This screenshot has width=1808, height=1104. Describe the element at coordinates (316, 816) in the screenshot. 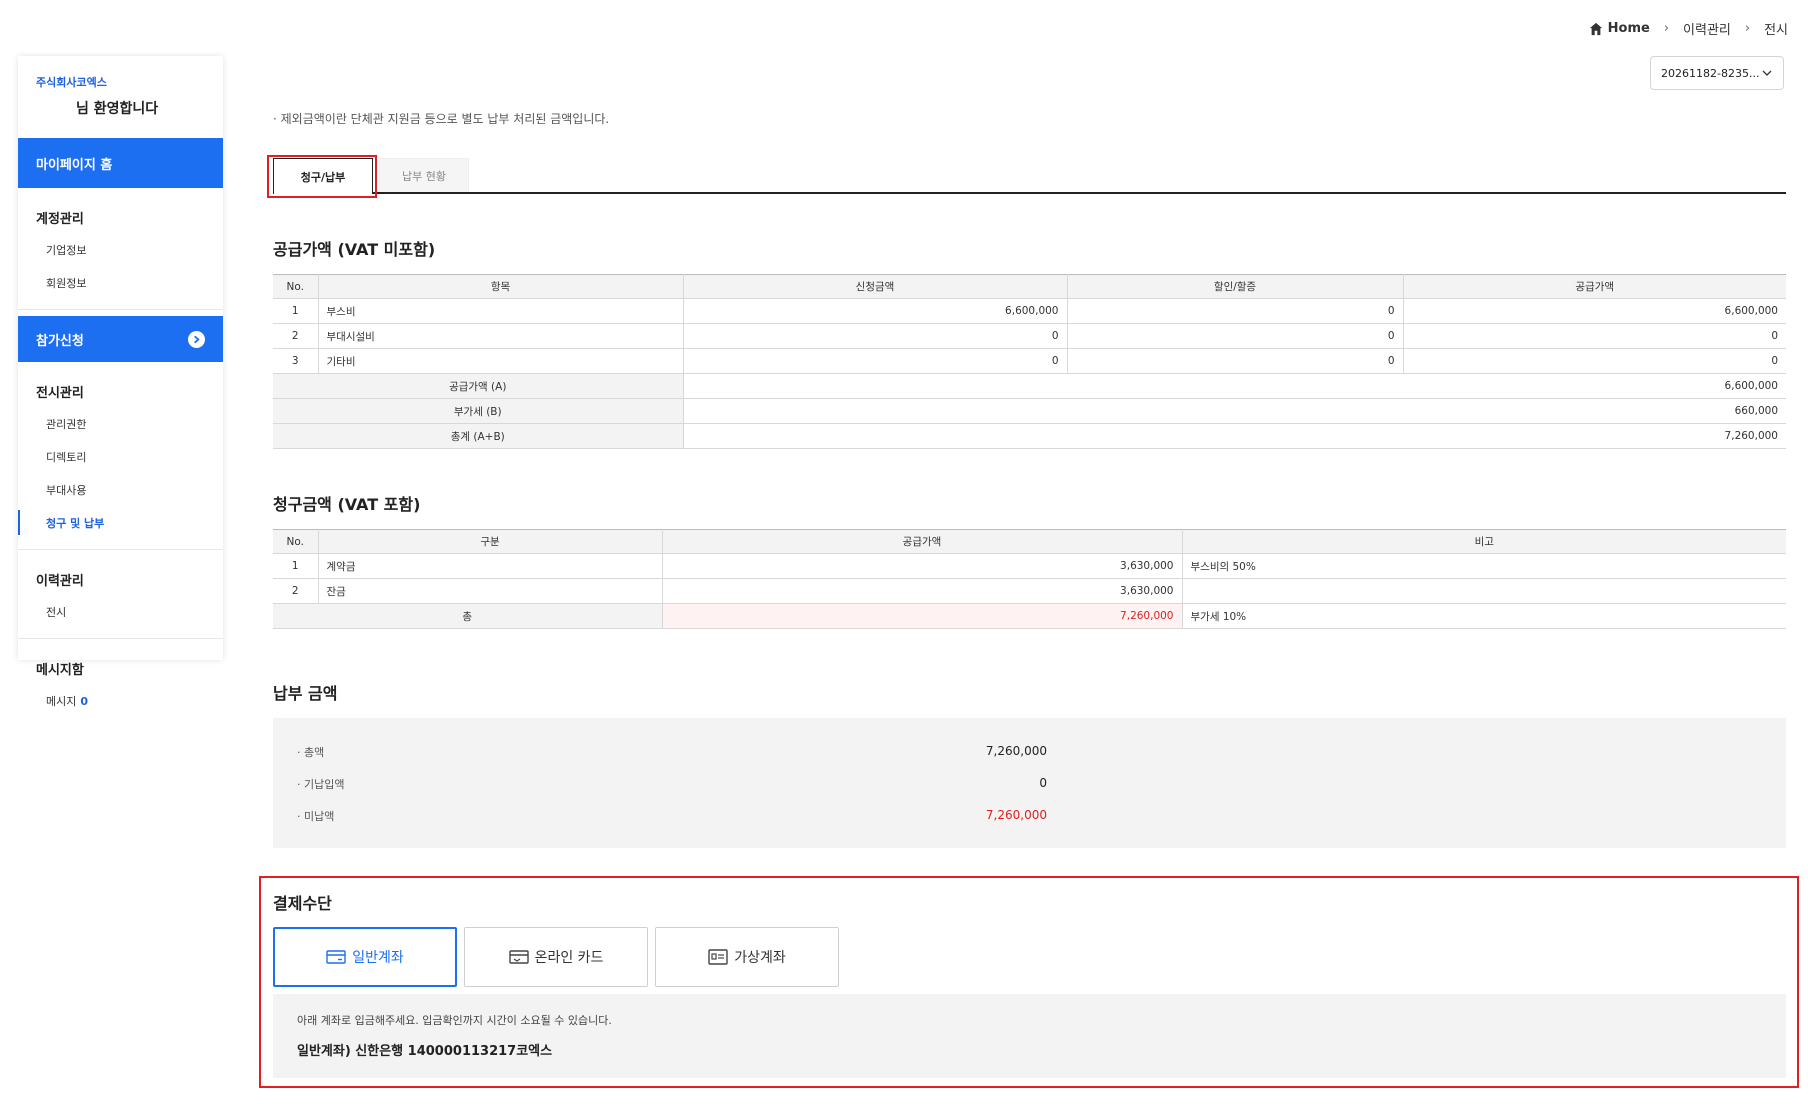

I see `payment-label: · 미납액` at that location.